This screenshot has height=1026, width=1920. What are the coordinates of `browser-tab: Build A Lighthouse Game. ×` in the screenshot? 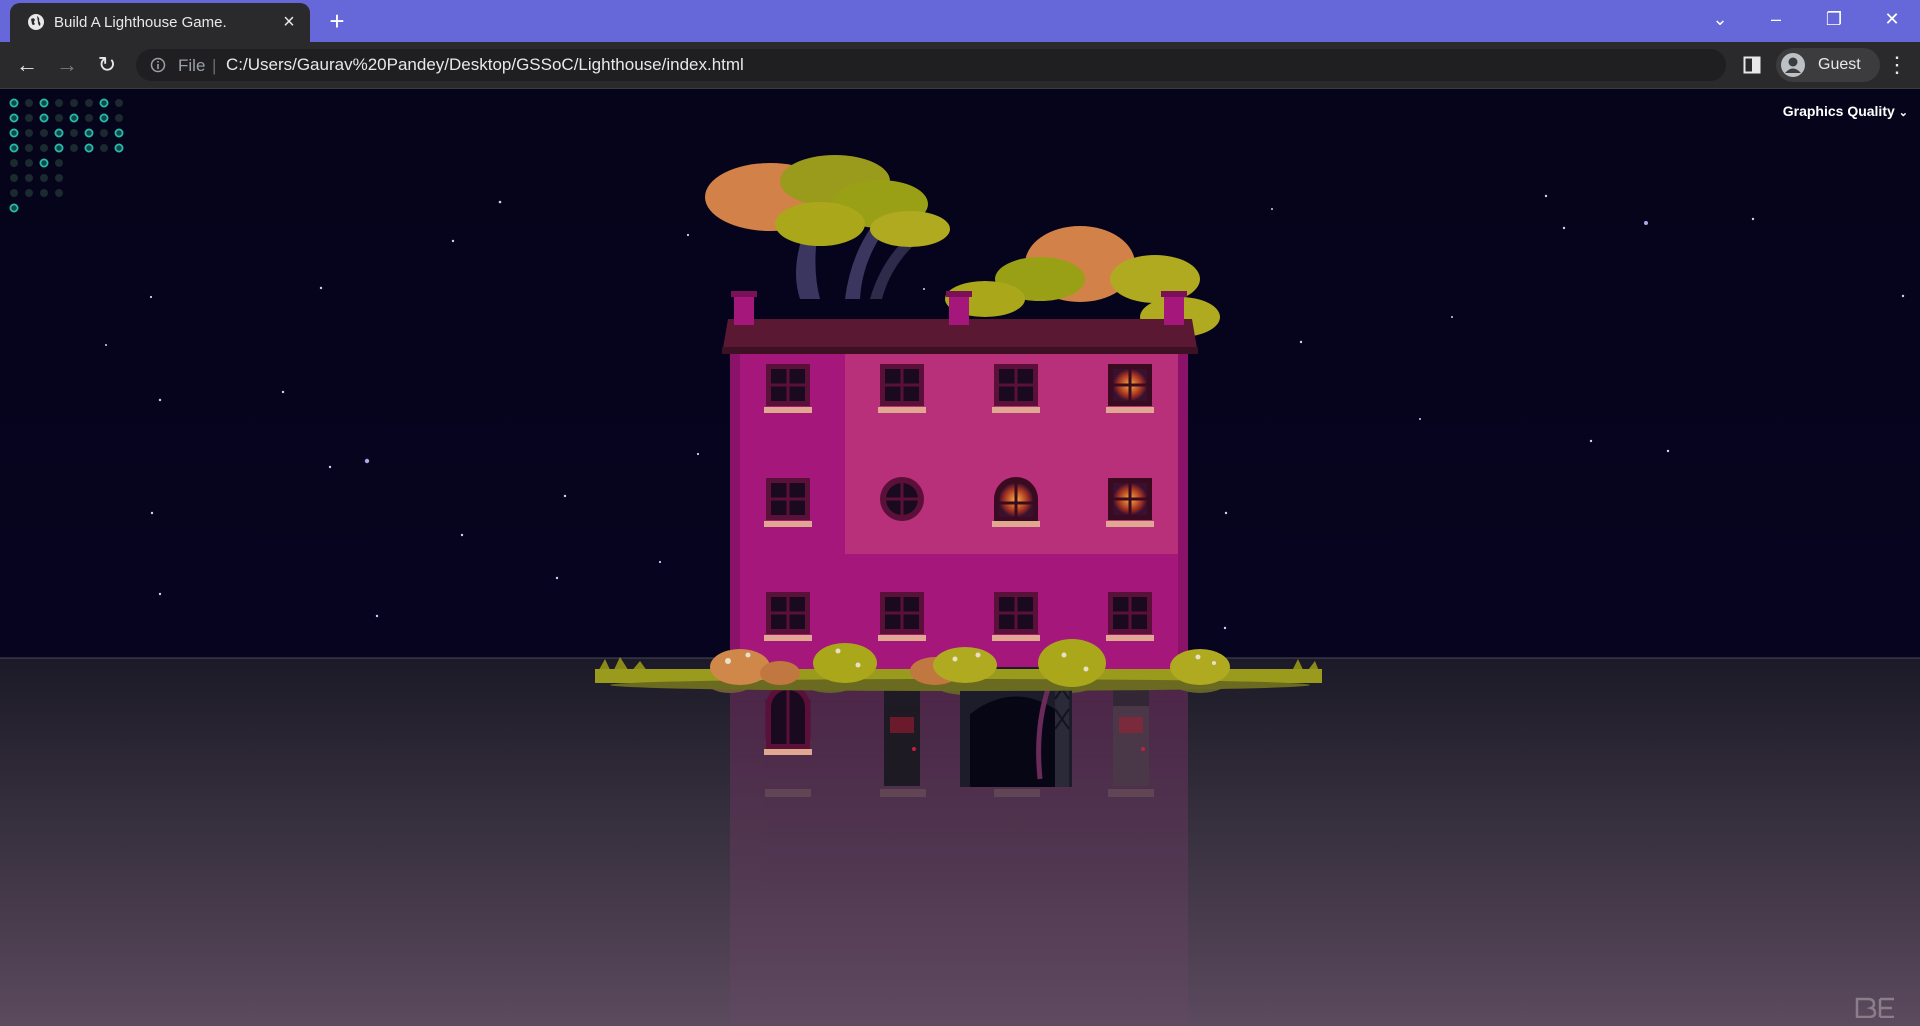 It's located at (160, 22).